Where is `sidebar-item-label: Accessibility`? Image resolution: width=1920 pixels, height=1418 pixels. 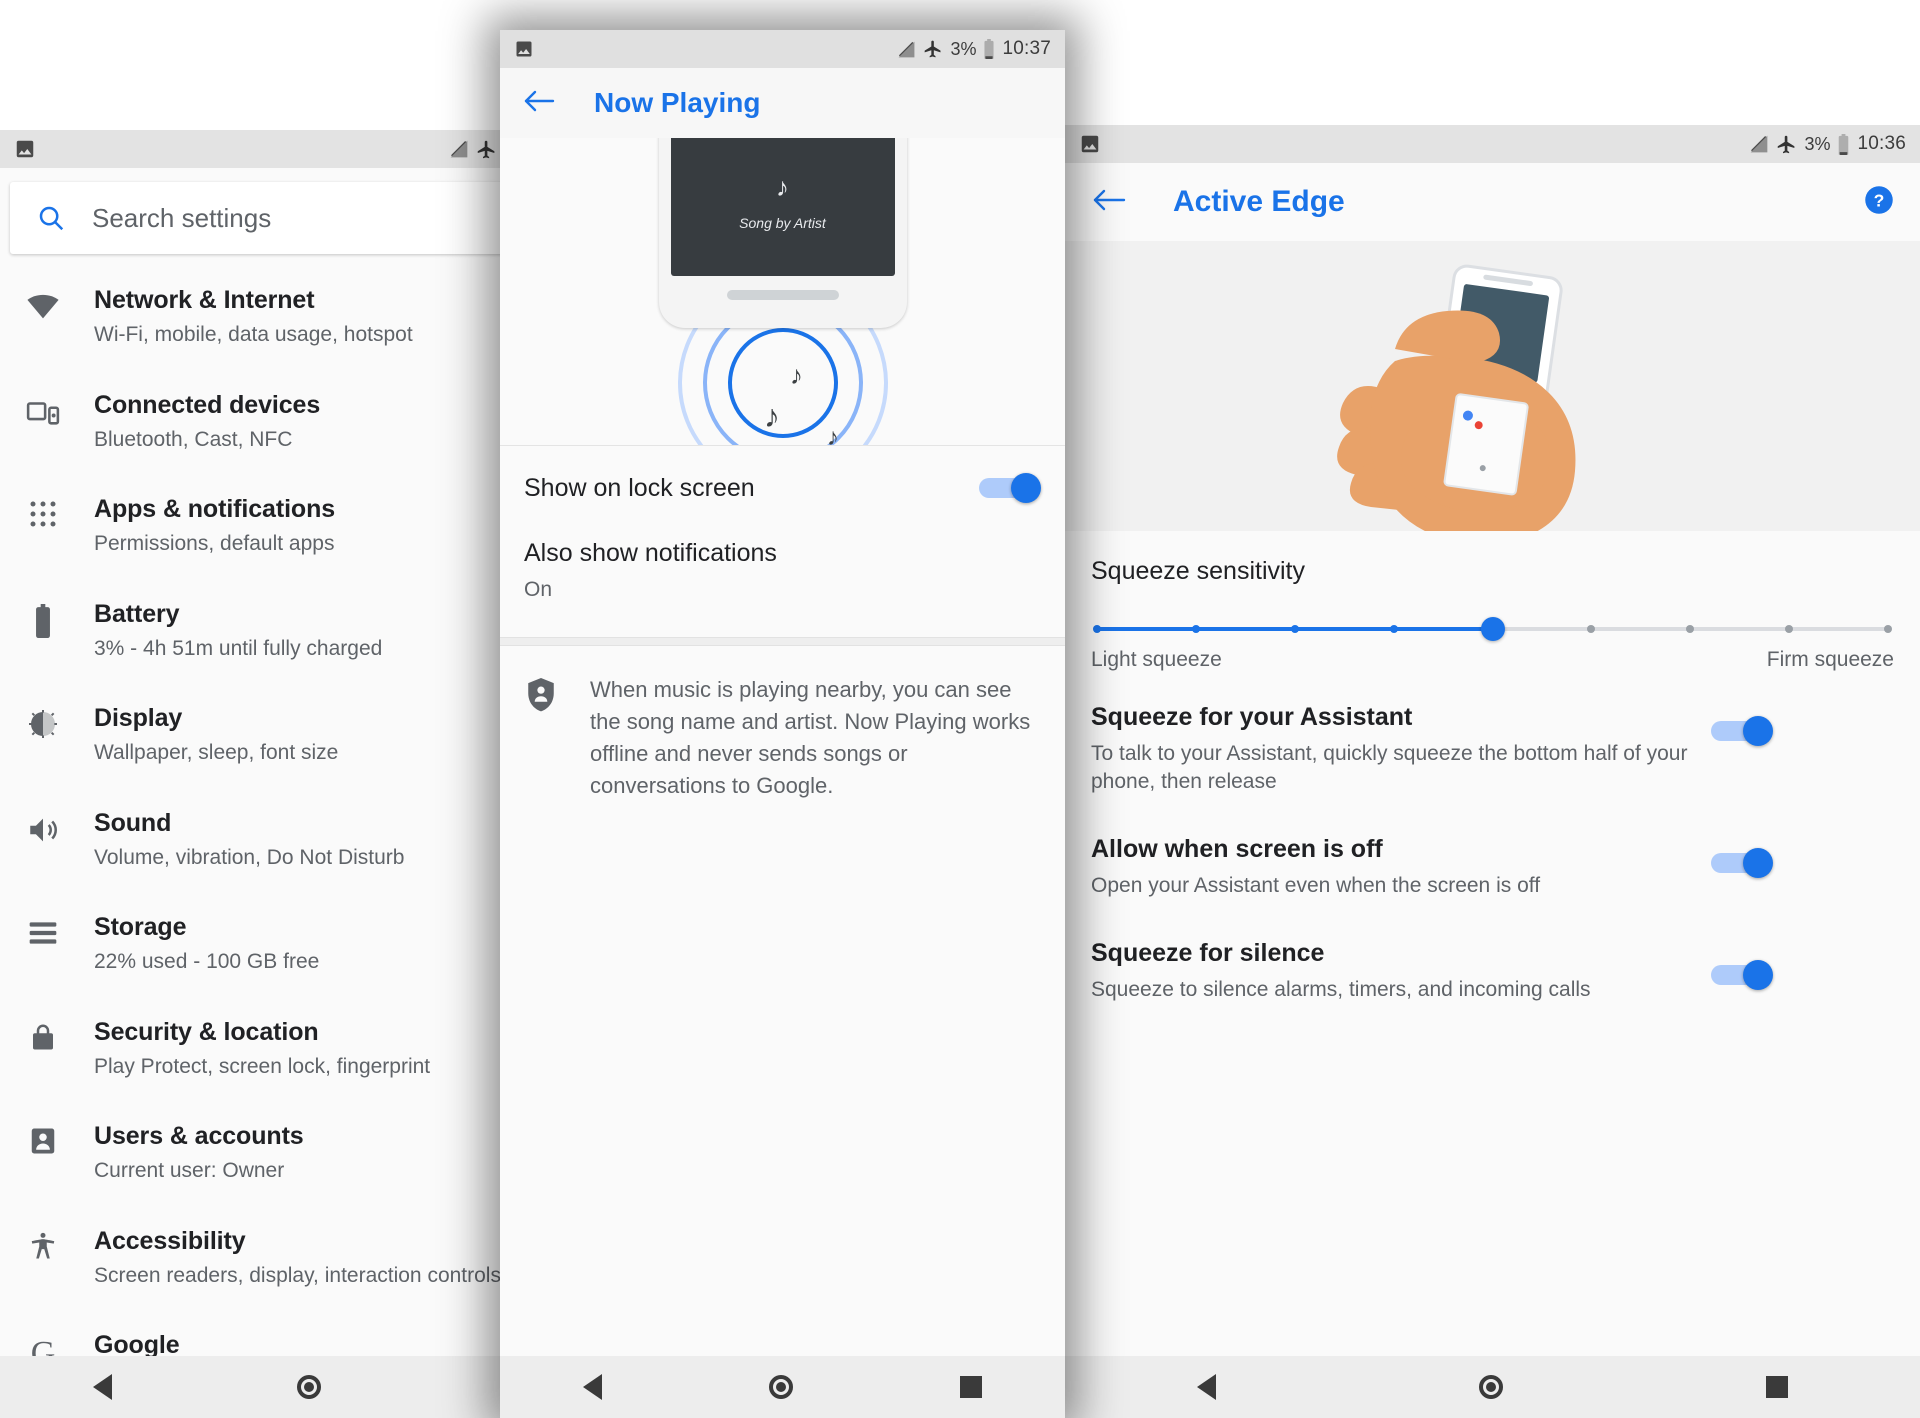 sidebar-item-label: Accessibility is located at coordinates (170, 1240).